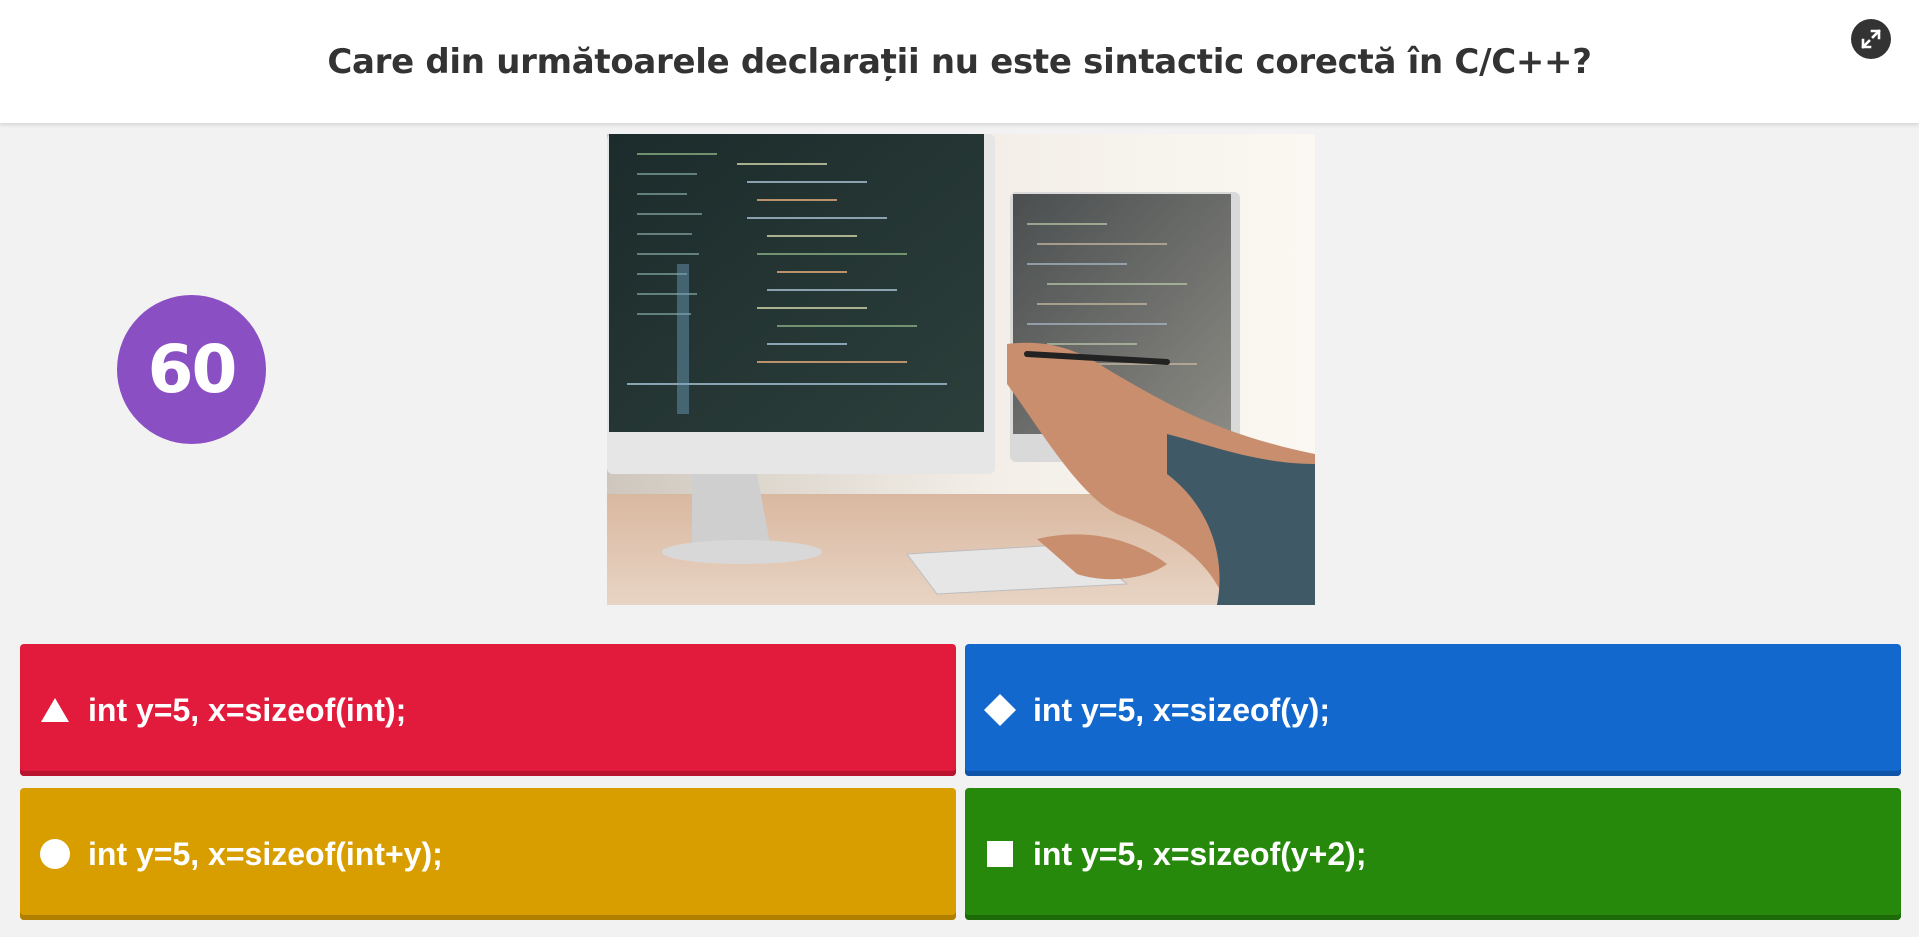 This screenshot has height=937, width=1919. Describe the element at coordinates (1433, 854) in the screenshot. I see `answer-option-square: int y=5, x=sizeof(y+2);` at that location.